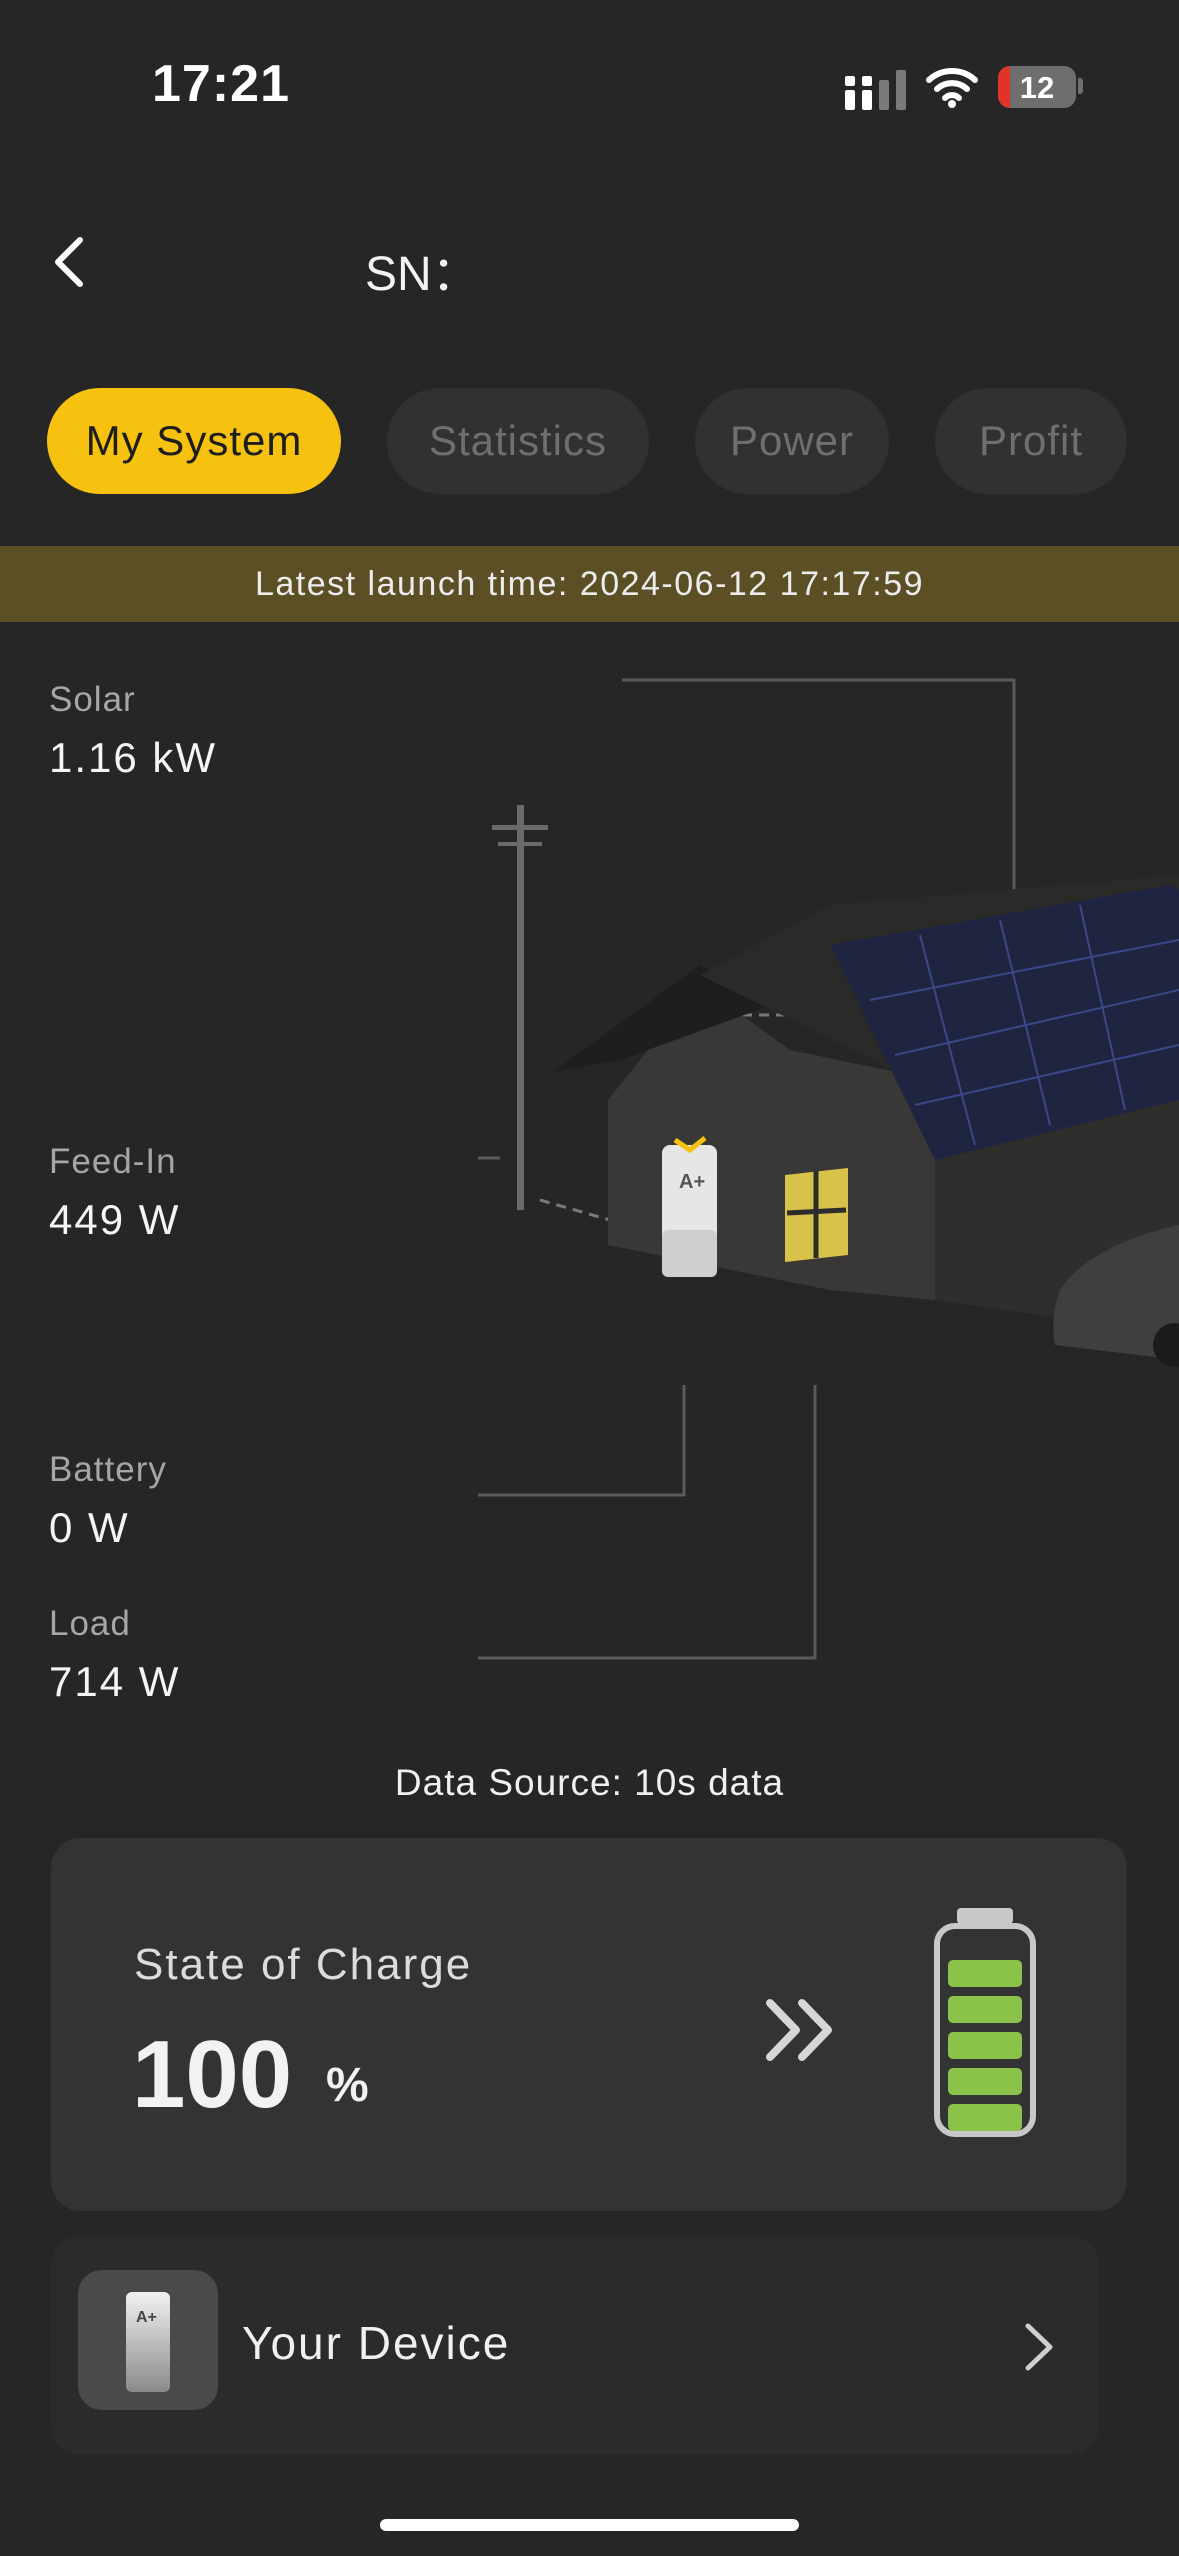 This screenshot has width=1179, height=2556. What do you see at coordinates (194, 441) in the screenshot?
I see `tab-my-system: My System` at bounding box center [194, 441].